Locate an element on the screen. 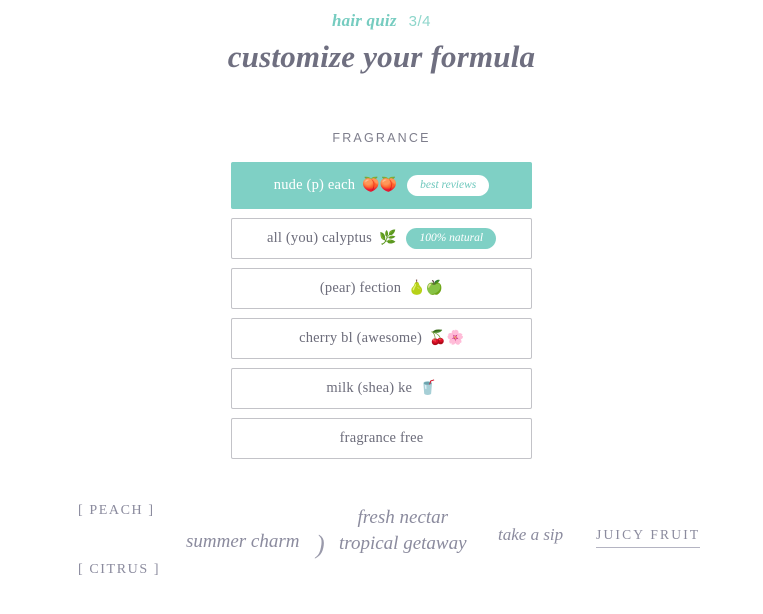 The height and width of the screenshot is (614, 763). option-label: cherry bl (awesome) is located at coordinates (361, 338).